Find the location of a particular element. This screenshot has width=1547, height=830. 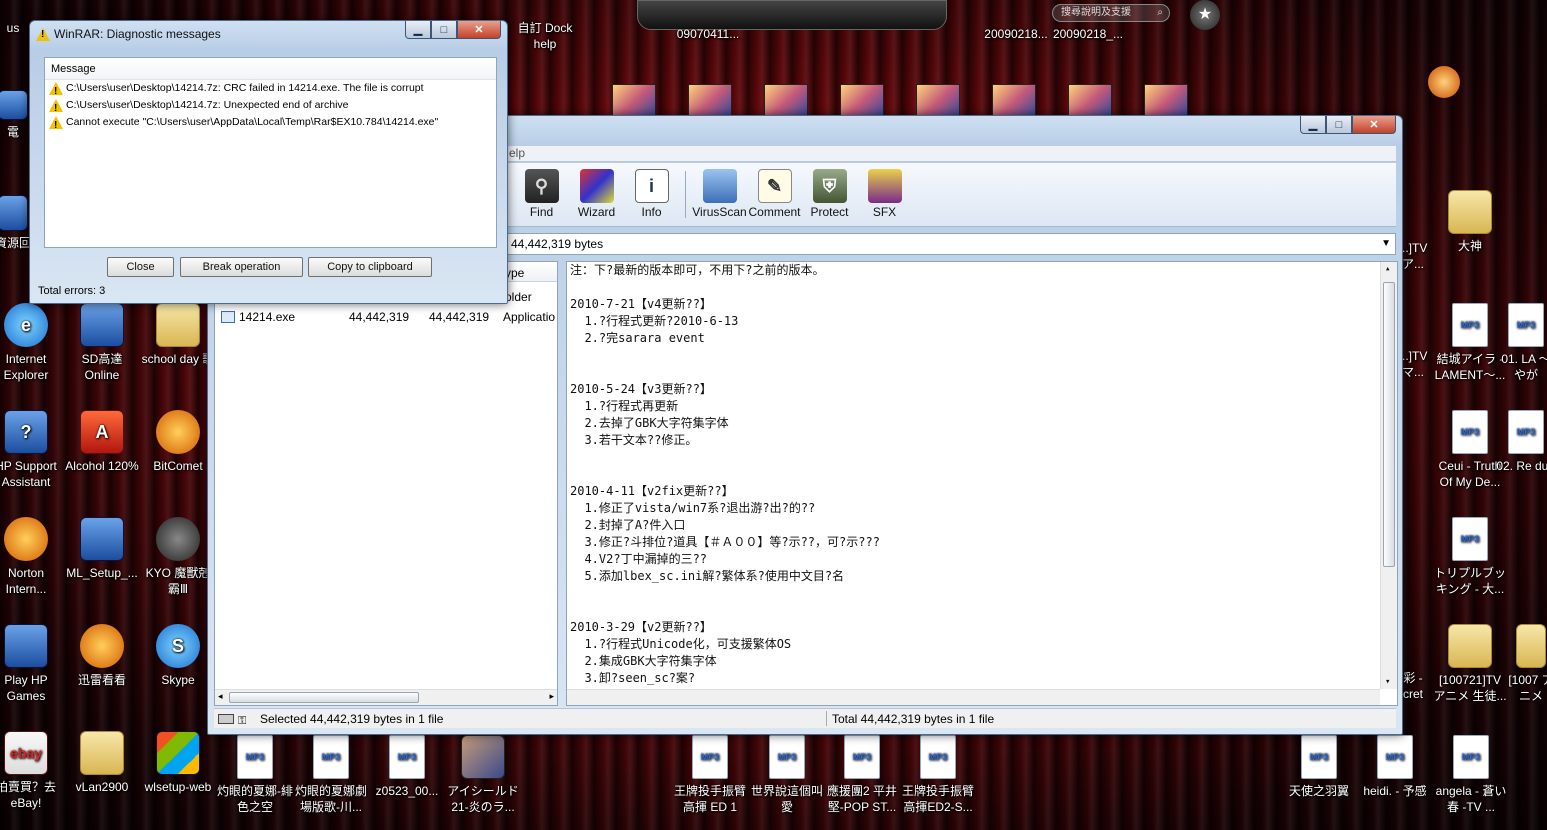

desktop-icon-skype: S Skype is located at coordinates (178, 656).